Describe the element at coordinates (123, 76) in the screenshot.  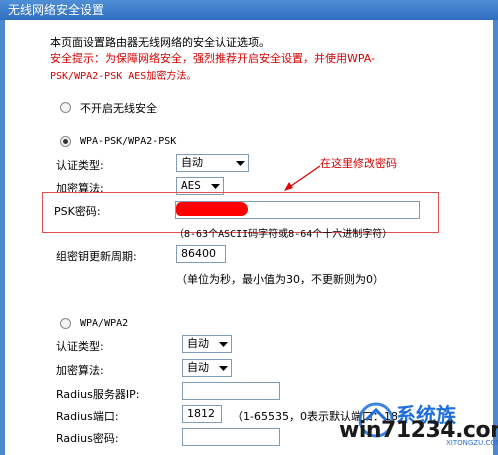
I see `security-tip-line2: PSK/WPA2-PSK AES加密方法。` at that location.